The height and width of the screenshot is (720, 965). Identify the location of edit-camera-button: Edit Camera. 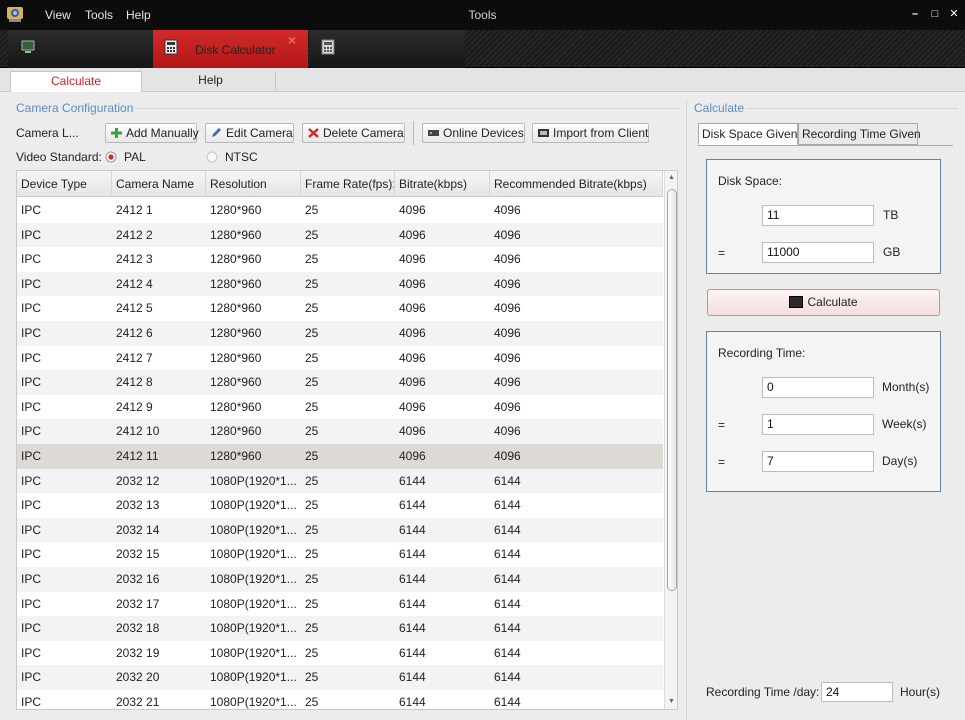
(249, 133).